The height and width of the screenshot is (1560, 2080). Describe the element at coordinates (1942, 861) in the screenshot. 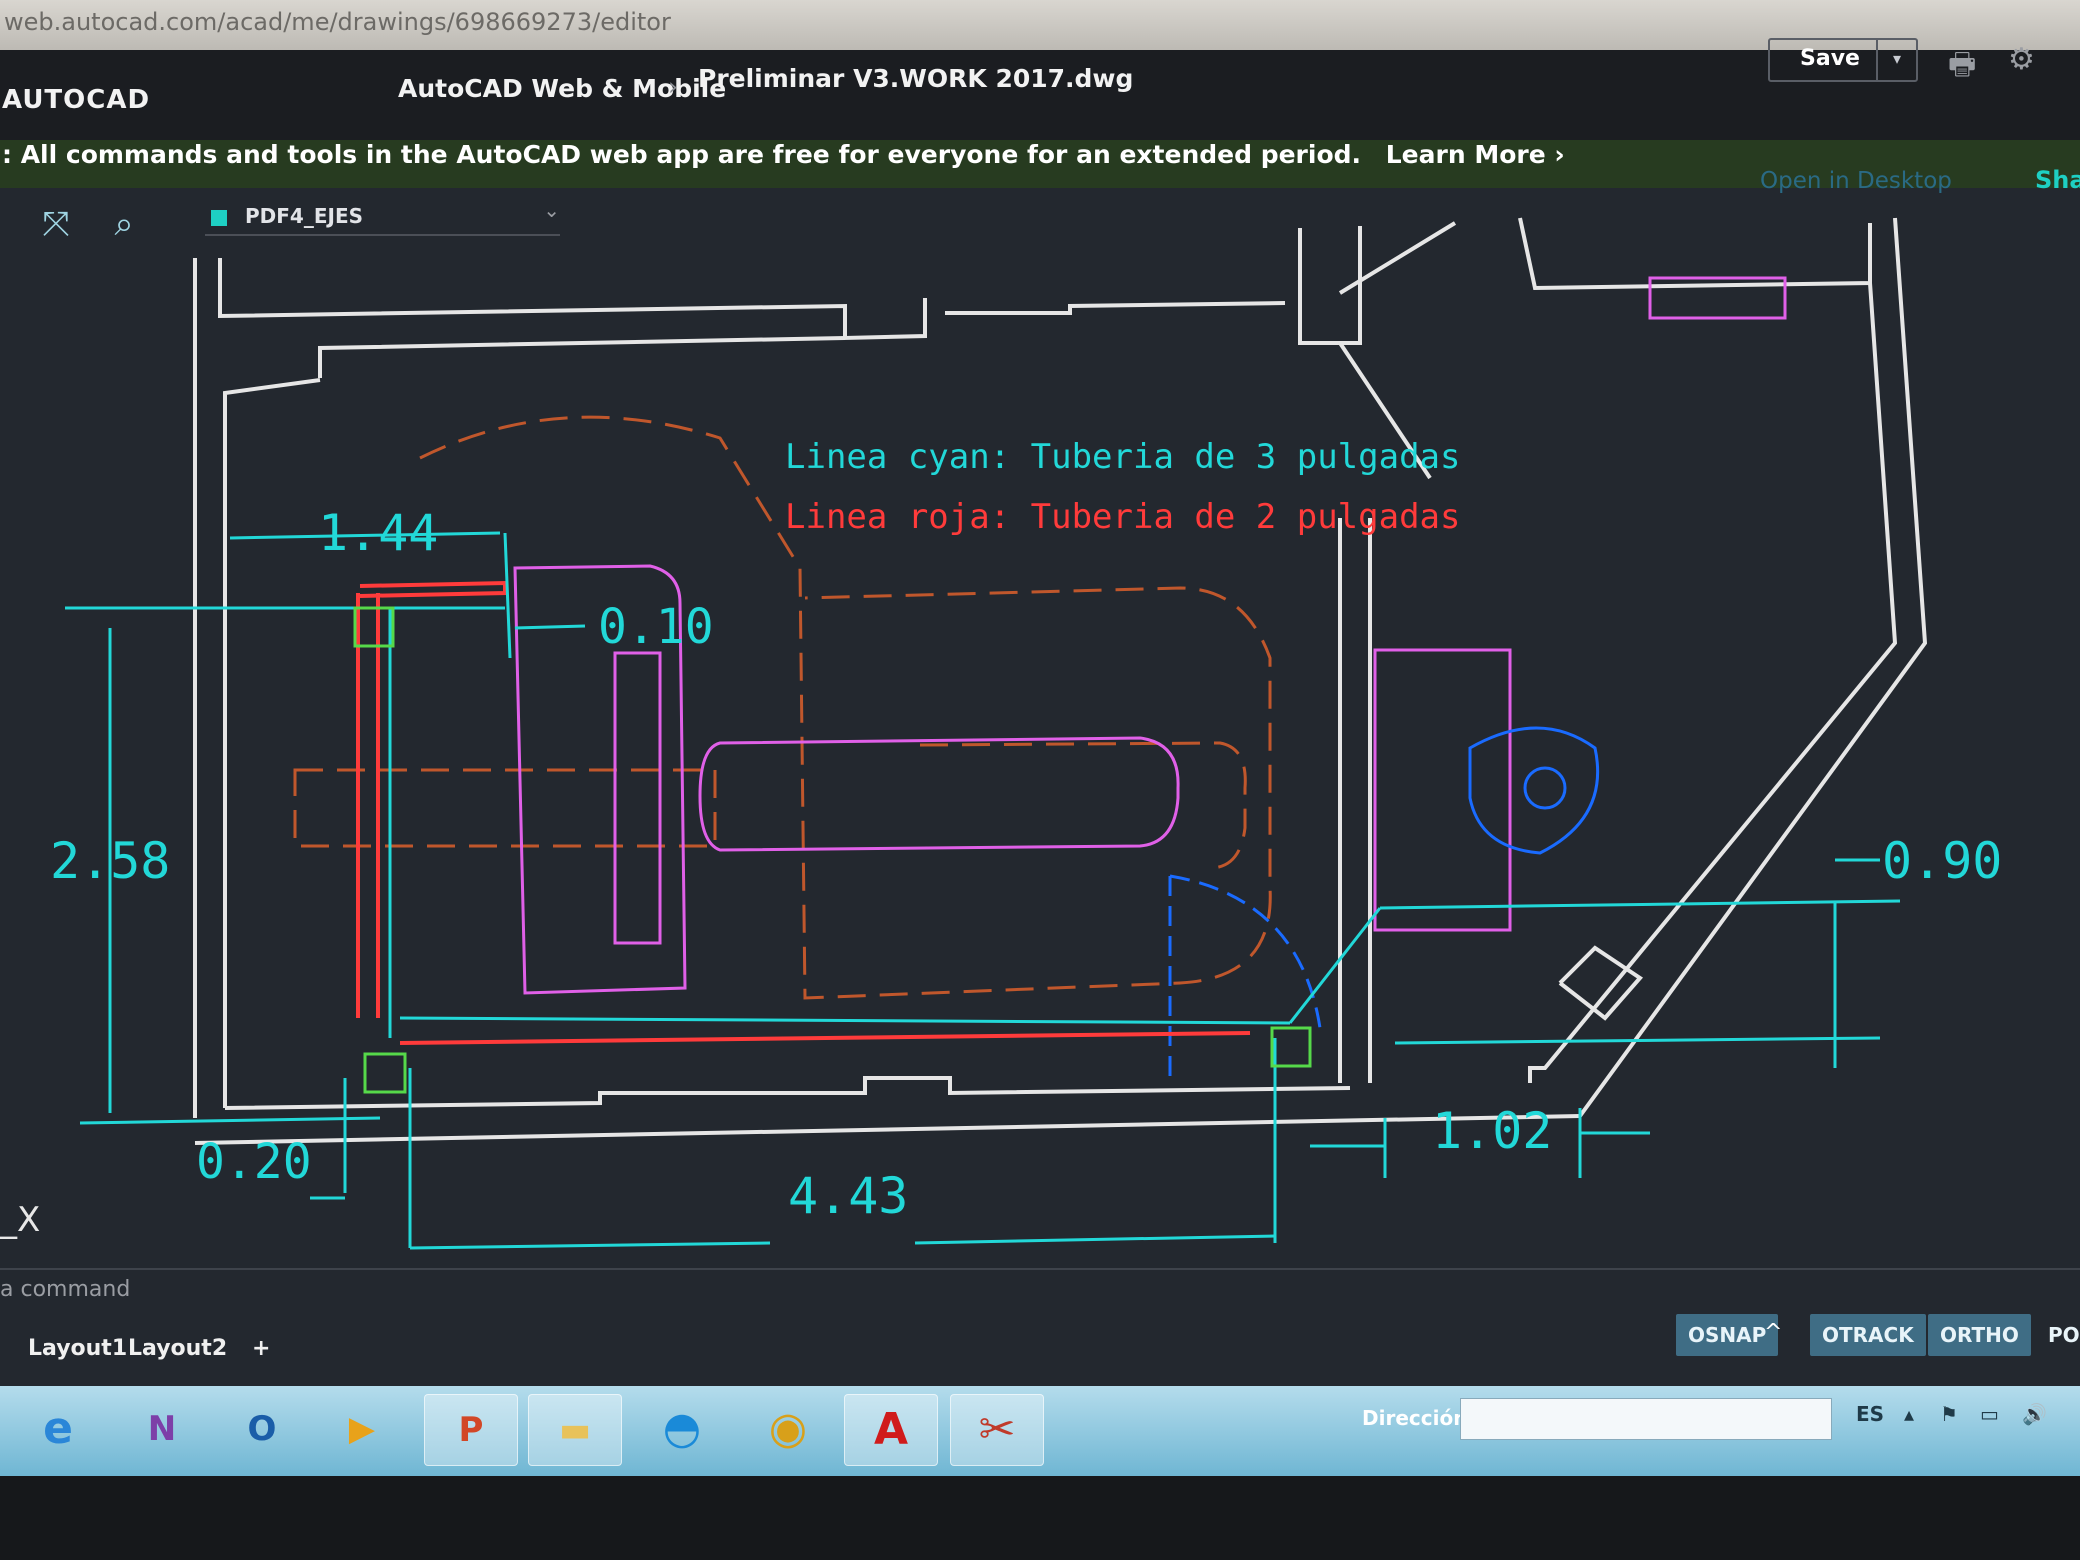

I see `dim-0-90: 0.90` at that location.